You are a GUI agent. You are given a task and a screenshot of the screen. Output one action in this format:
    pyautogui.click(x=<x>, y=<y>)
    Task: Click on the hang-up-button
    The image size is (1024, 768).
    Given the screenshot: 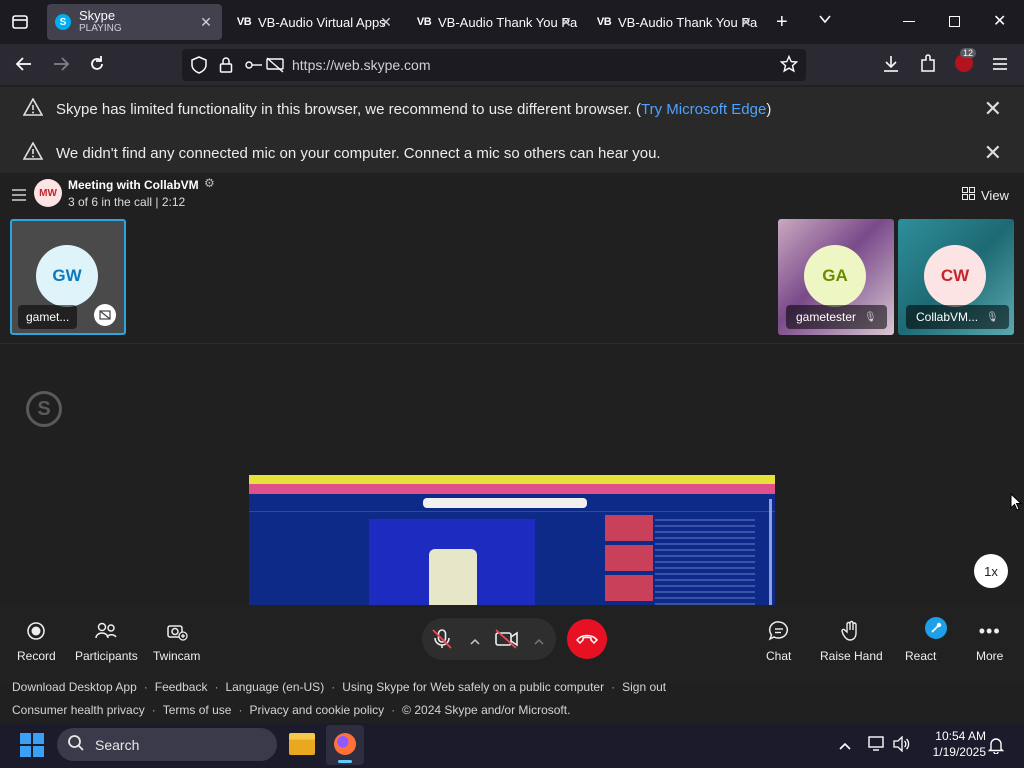 What is the action you would take?
    pyautogui.click(x=587, y=639)
    